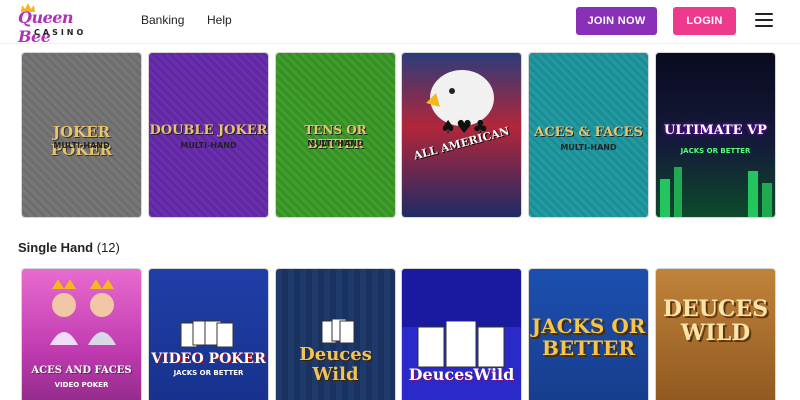  What do you see at coordinates (461, 374) in the screenshot?
I see `game-title: DeucesWild` at bounding box center [461, 374].